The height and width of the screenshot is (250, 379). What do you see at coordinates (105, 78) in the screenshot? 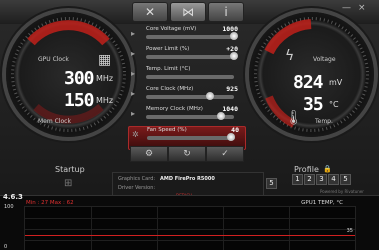
I see `gpu-clock-unit: MHz` at bounding box center [105, 78].